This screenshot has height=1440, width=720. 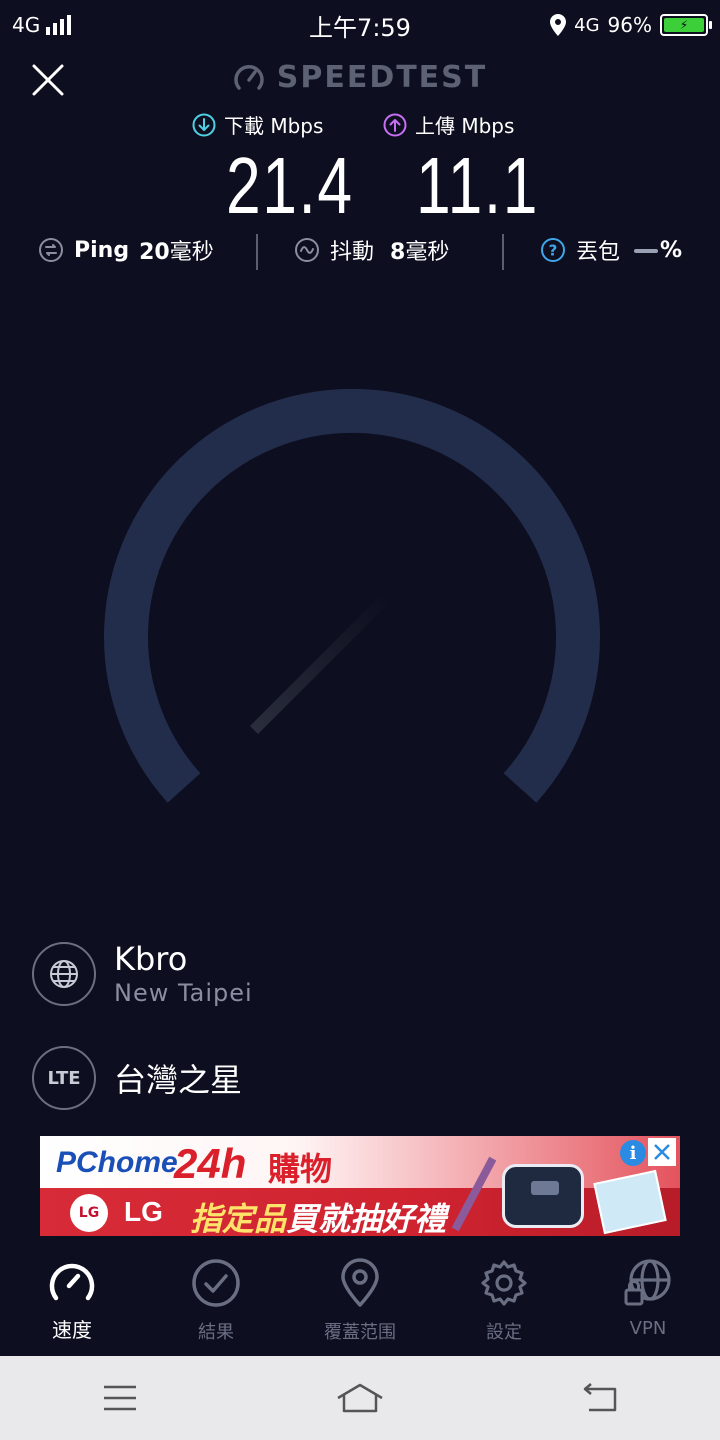 I want to click on tab-vpn-label: VPN, so click(x=648, y=1328).